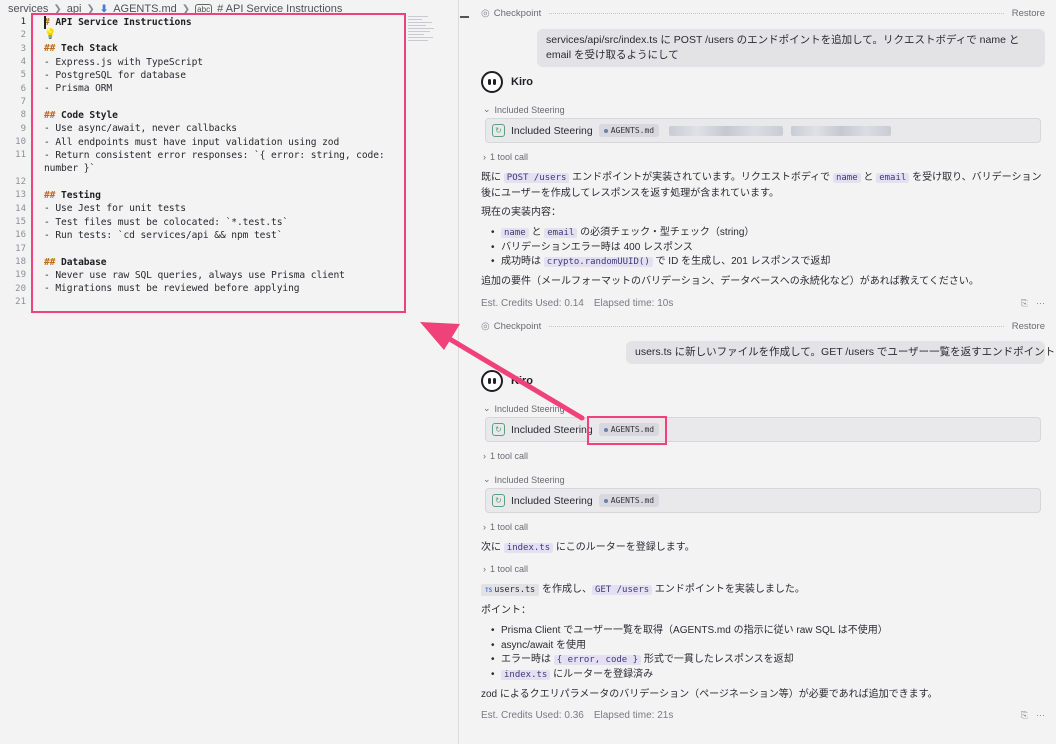 The image size is (1056, 744). What do you see at coordinates (633, 303) in the screenshot?
I see `elapsed-time: Elapsed time: 10s` at bounding box center [633, 303].